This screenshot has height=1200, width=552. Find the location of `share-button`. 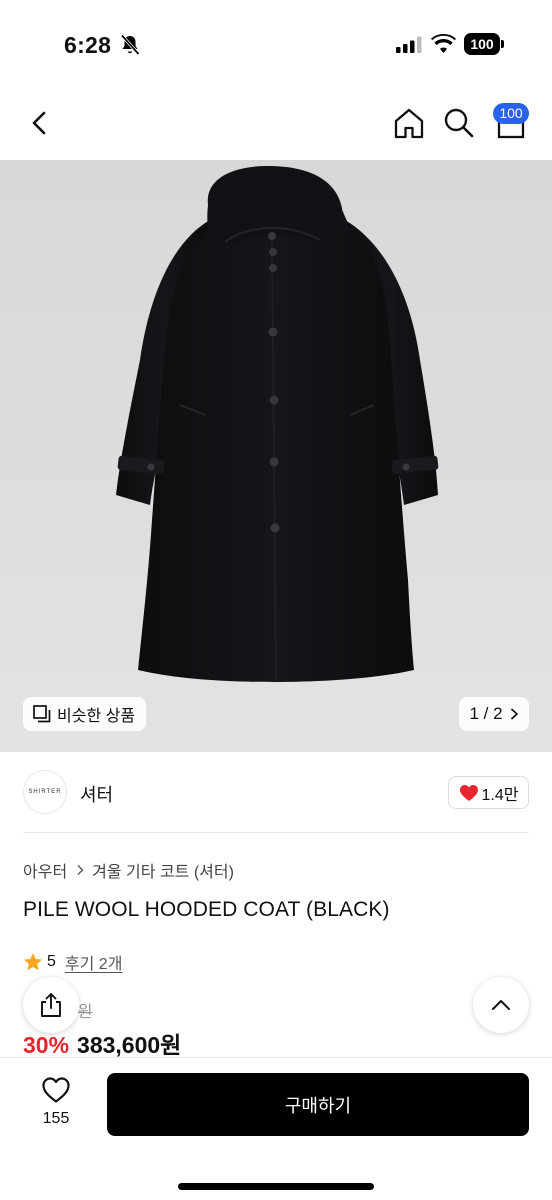

share-button is located at coordinates (51, 1005).